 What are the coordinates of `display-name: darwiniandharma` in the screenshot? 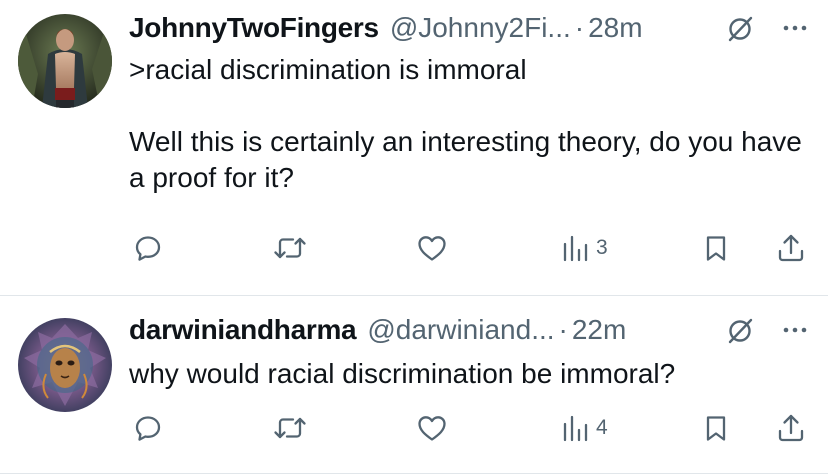 It's located at (243, 330).